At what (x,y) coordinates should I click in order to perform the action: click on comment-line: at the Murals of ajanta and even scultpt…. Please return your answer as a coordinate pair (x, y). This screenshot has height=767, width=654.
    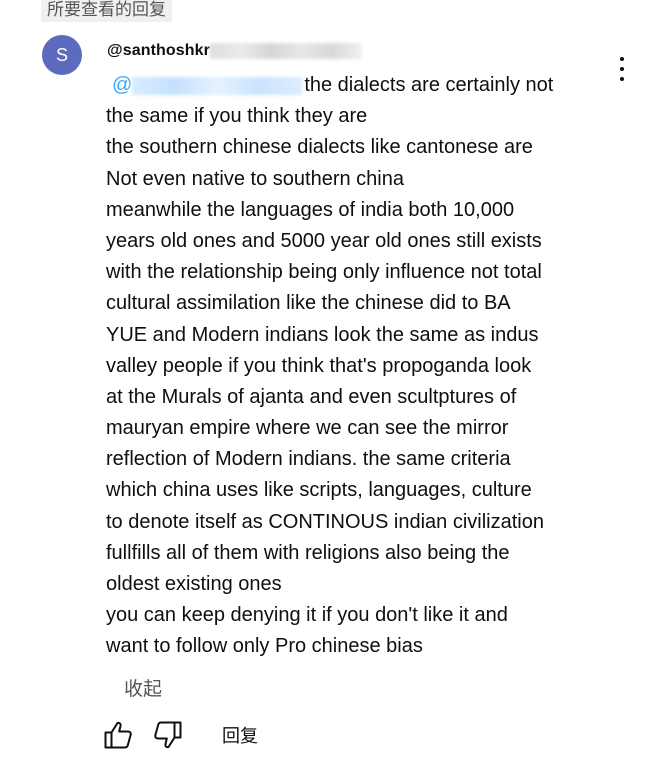
    Looking at the image, I should click on (311, 396).